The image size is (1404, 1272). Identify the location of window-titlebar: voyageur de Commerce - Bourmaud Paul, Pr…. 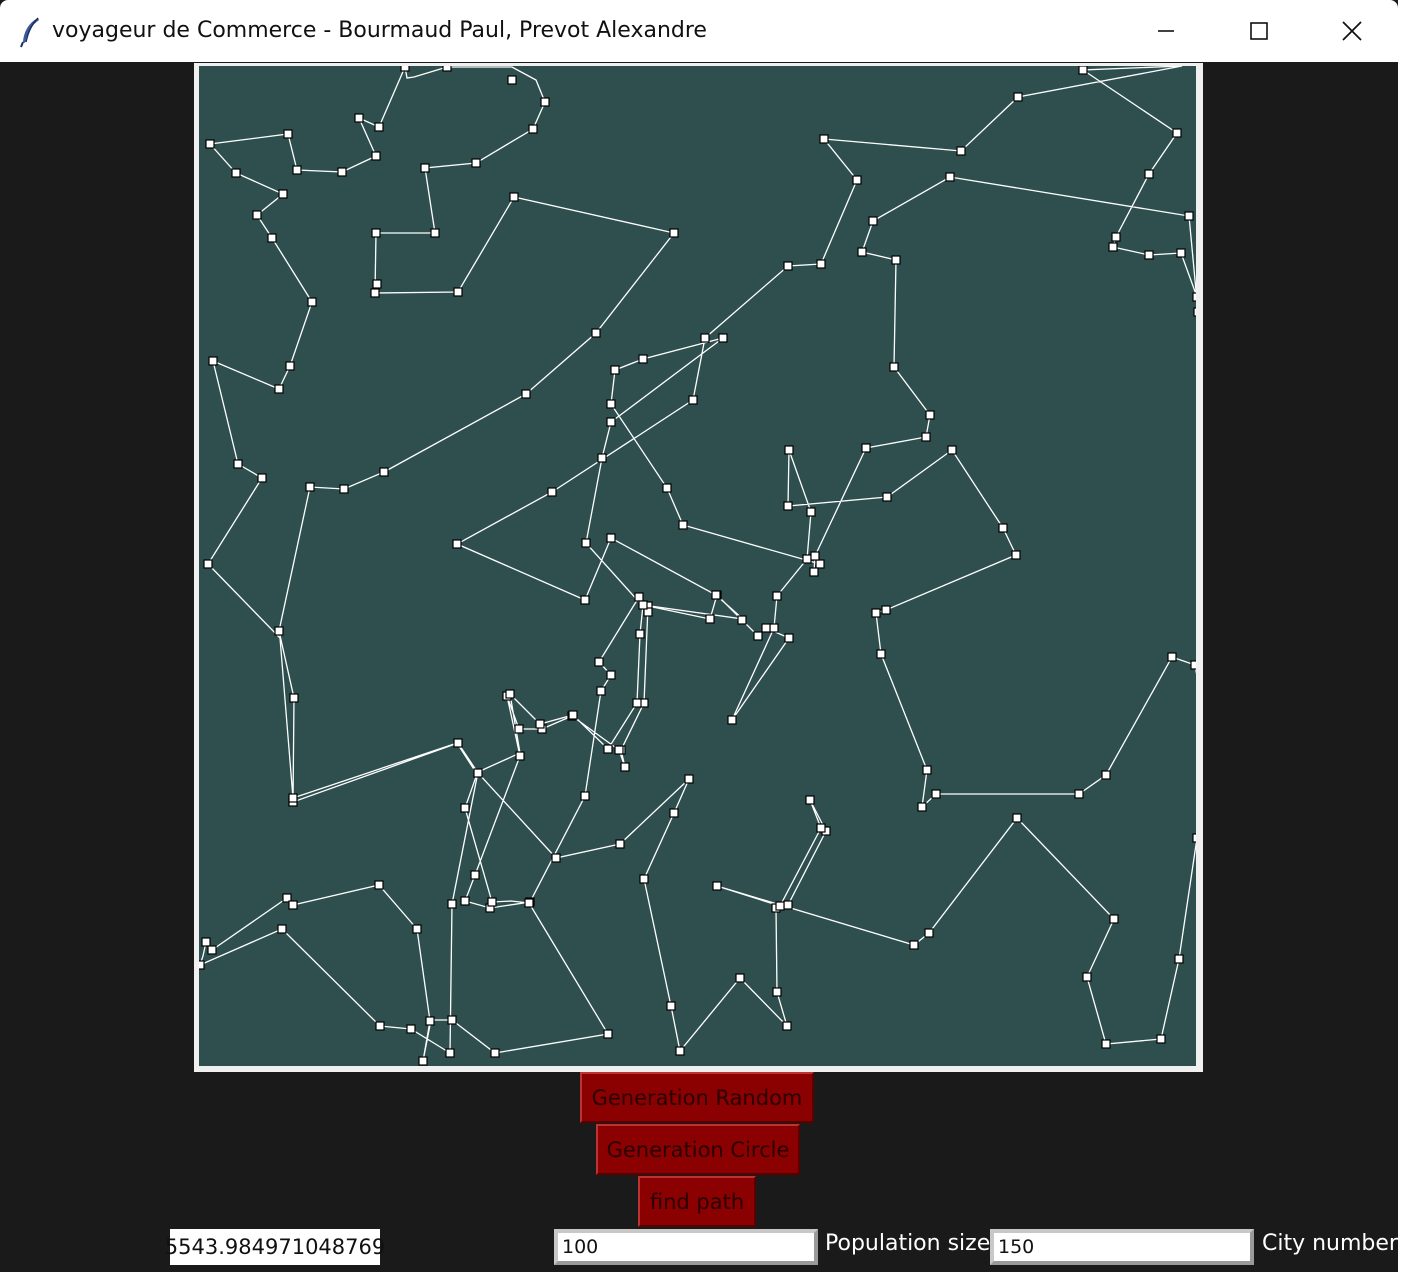
(699, 31).